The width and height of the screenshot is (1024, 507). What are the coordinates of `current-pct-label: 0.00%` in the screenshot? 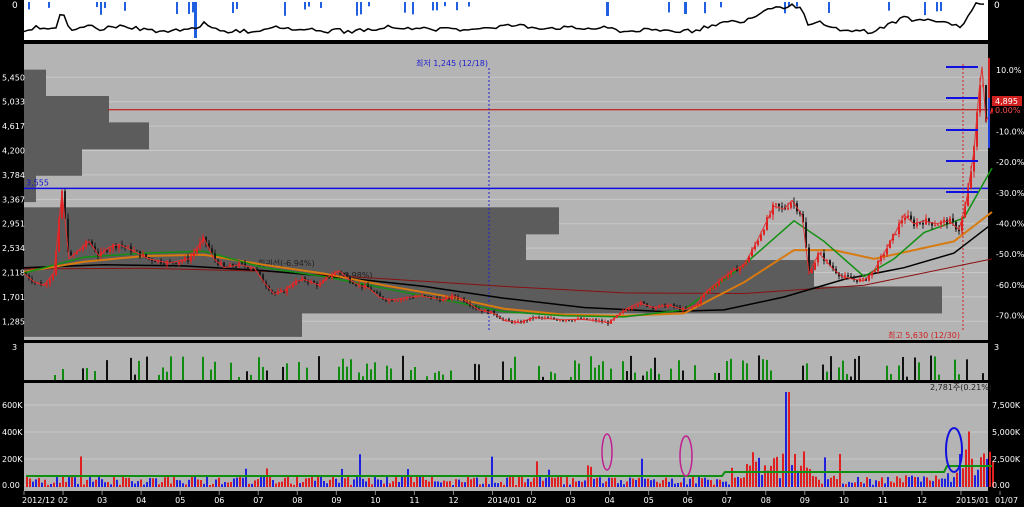 It's located at (1008, 110).